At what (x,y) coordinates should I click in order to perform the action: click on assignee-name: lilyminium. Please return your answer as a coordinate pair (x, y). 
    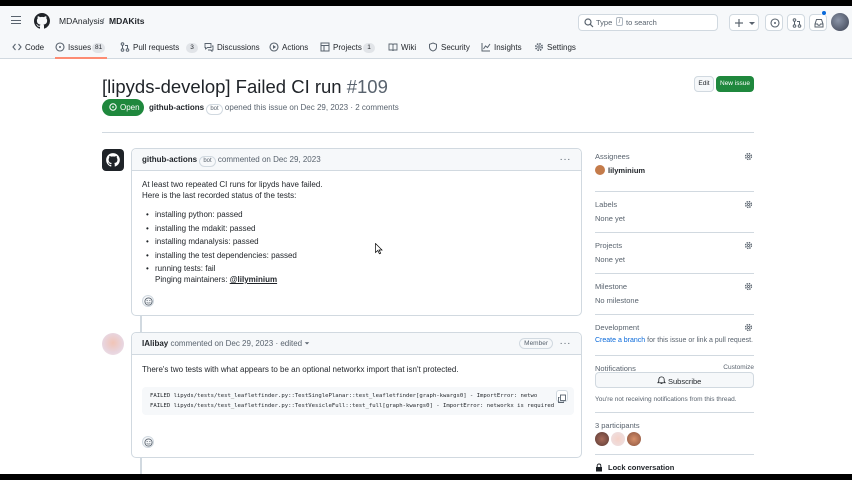
    Looking at the image, I should click on (626, 170).